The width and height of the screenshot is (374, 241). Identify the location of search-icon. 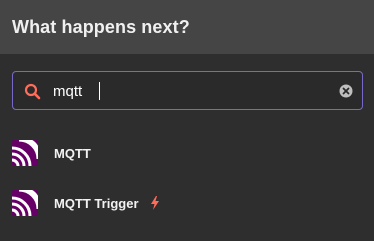
(32, 91).